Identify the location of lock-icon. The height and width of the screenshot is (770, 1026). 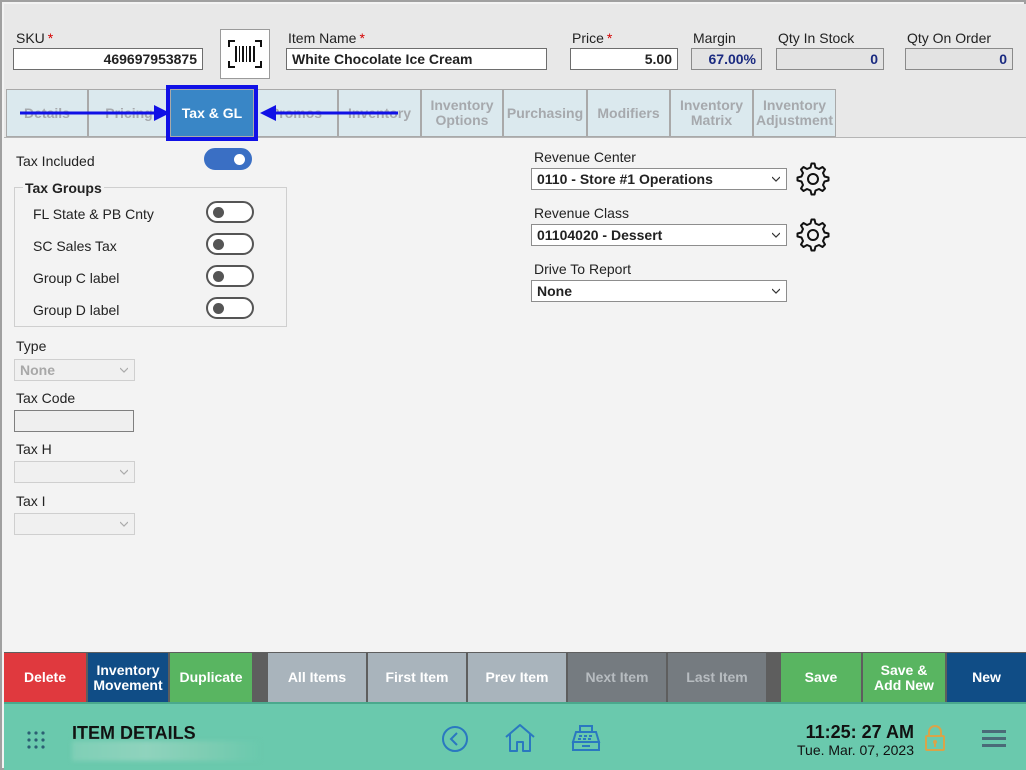
(935, 738).